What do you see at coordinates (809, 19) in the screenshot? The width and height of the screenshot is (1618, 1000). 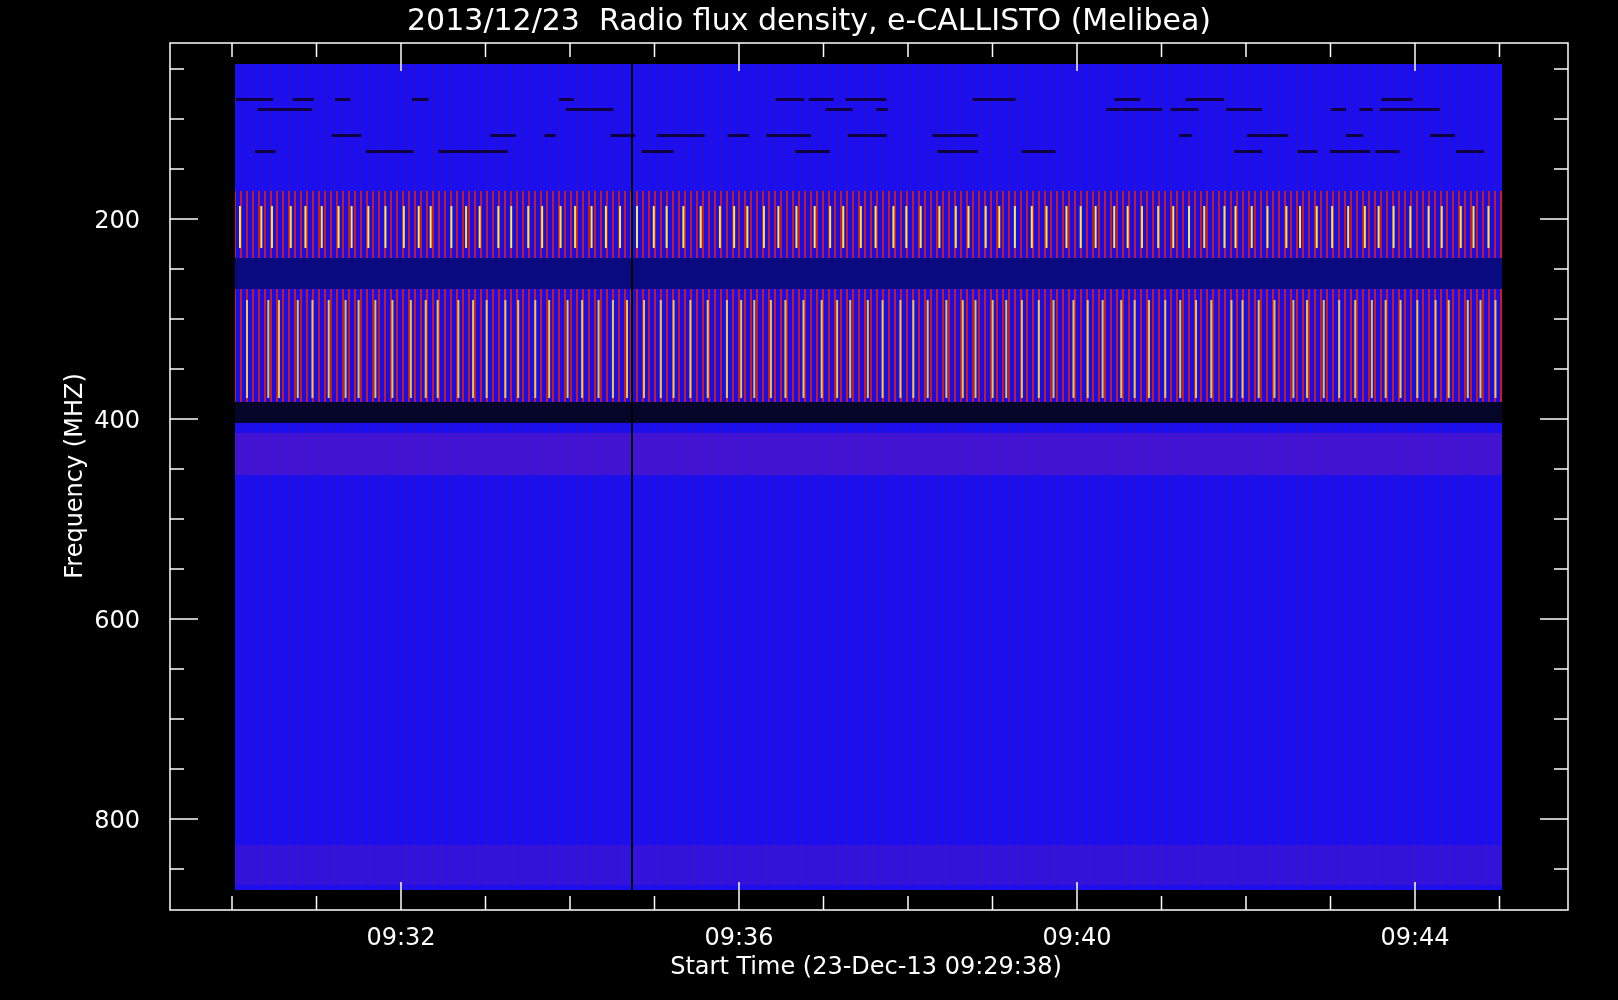 I see `chart-title: 2013/12/23 Radio flux density, e-CALLISTO (Melibea)` at bounding box center [809, 19].